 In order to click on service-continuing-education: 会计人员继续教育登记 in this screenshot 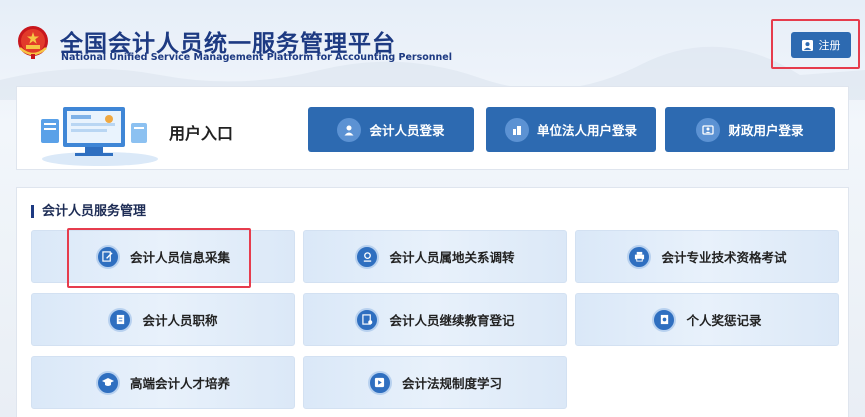, I will do `click(435, 319)`.